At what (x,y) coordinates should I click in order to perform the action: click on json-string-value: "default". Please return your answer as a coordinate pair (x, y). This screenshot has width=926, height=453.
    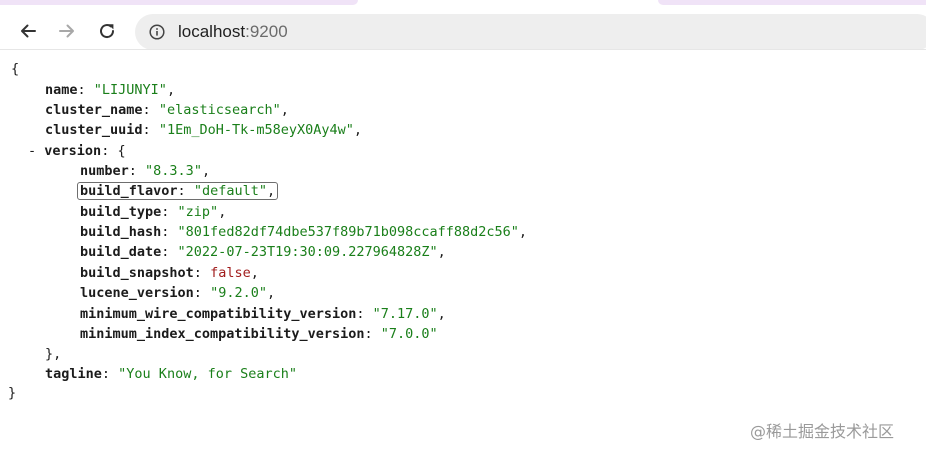
    Looking at the image, I should click on (230, 191).